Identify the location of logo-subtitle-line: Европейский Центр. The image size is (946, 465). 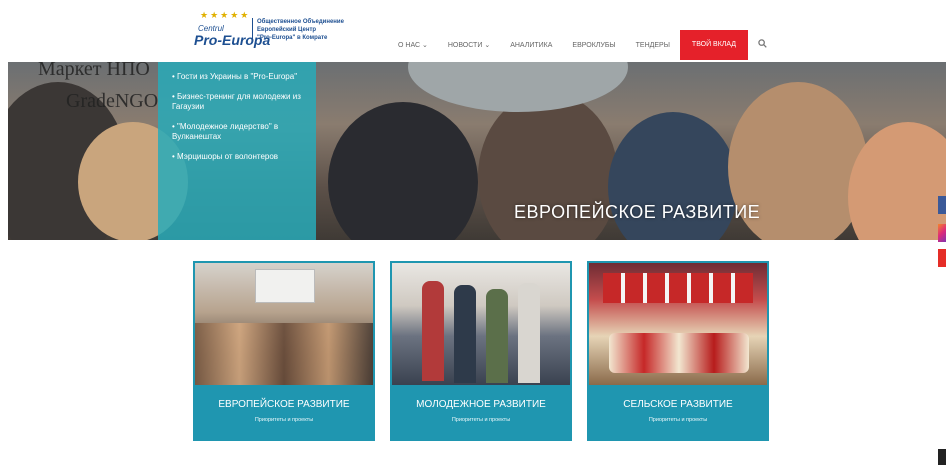
(287, 30).